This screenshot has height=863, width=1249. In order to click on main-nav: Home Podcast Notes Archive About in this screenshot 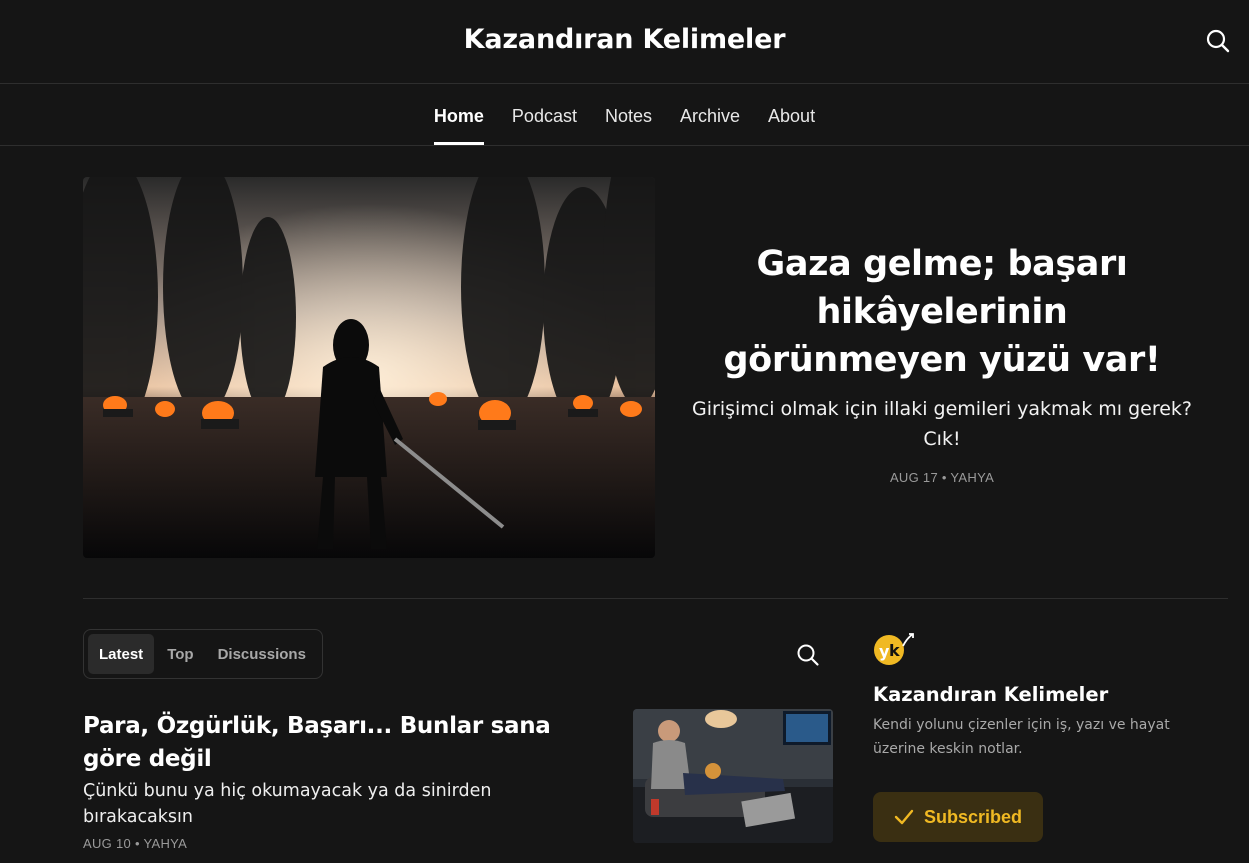, I will do `click(624, 115)`.